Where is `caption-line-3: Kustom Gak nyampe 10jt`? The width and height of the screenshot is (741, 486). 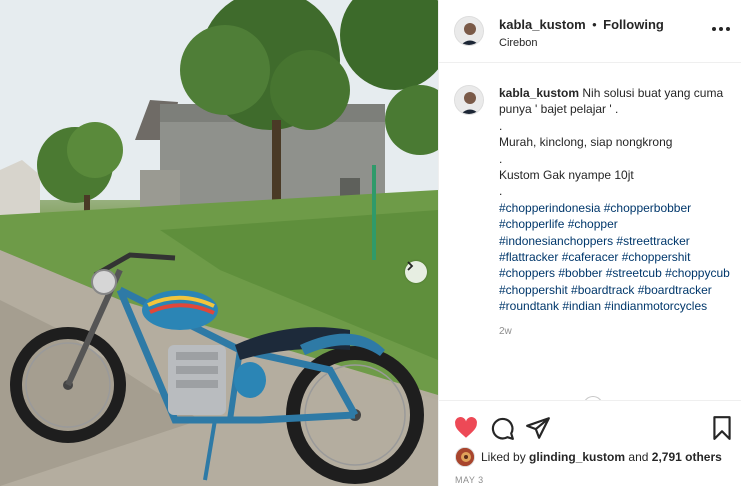 caption-line-3: Kustom Gak nyampe 10jt is located at coordinates (566, 175).